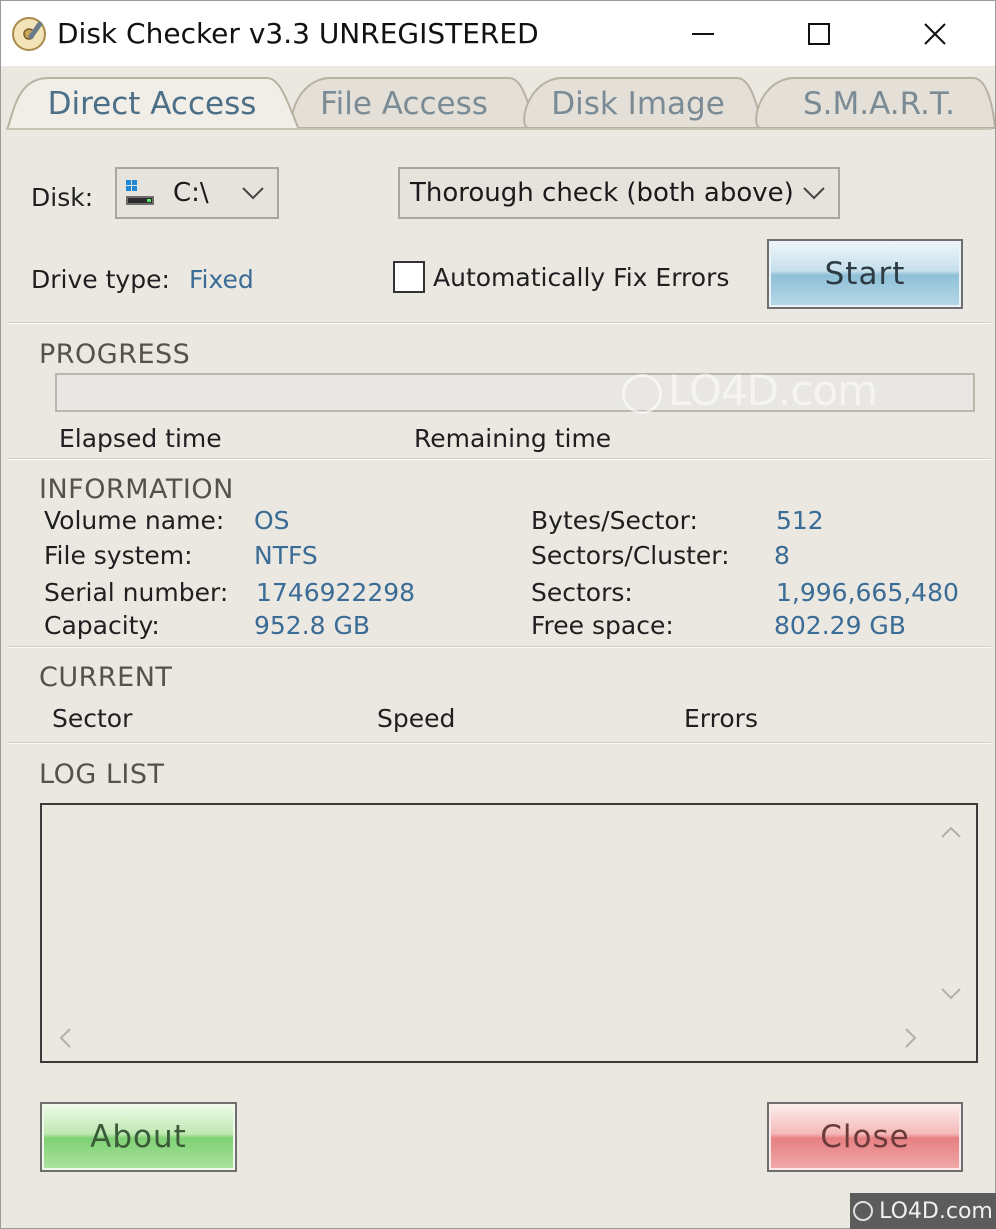 The width and height of the screenshot is (996, 1229). What do you see at coordinates (404, 104) in the screenshot?
I see `tab-file-access: File Access` at bounding box center [404, 104].